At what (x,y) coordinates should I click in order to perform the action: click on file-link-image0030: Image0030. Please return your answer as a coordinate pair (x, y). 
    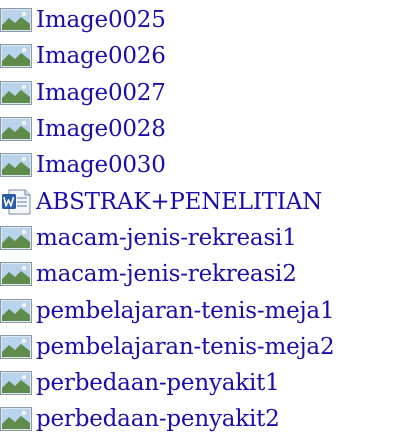
    Looking at the image, I should click on (101, 165).